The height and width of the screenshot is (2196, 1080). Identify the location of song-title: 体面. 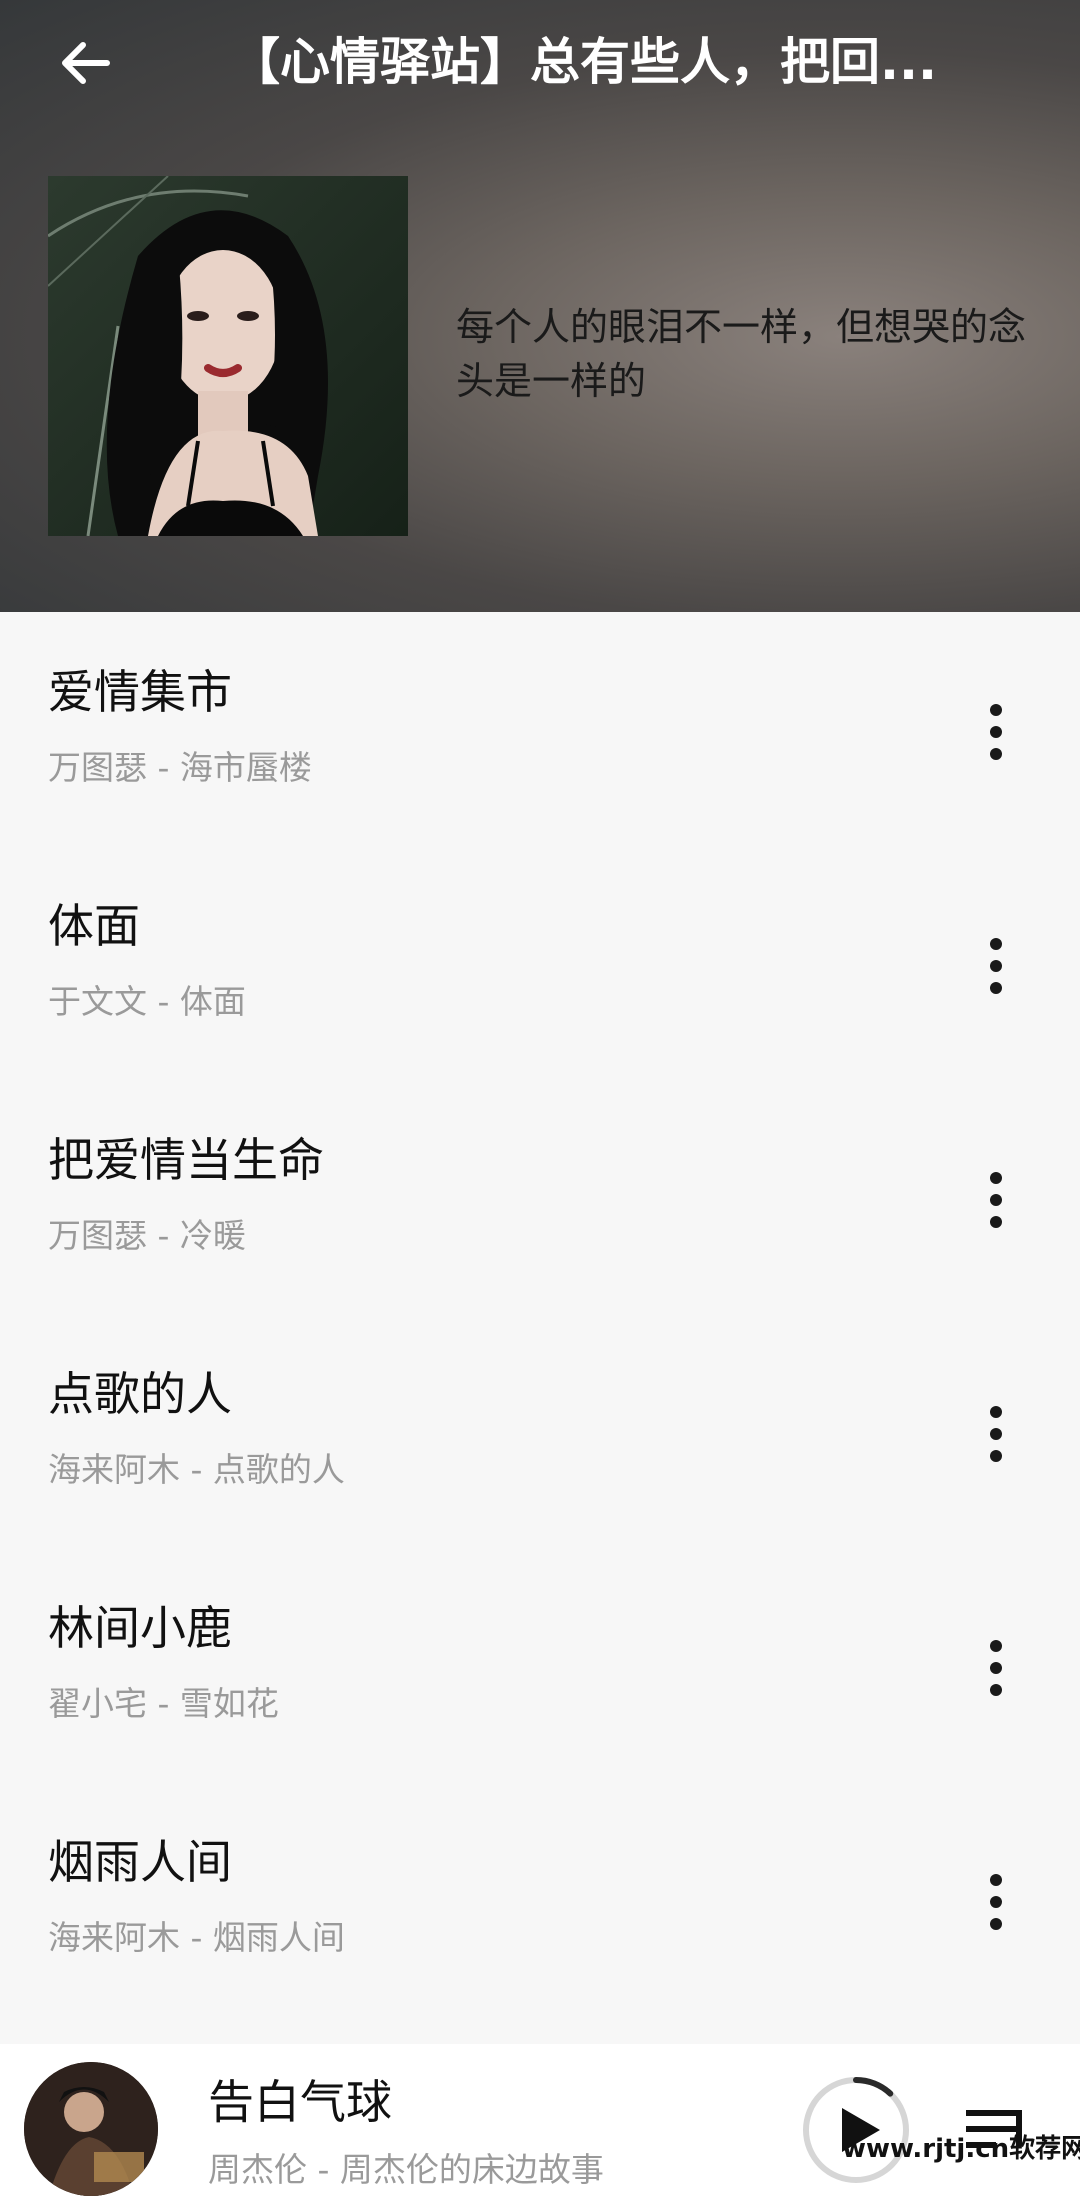
(94, 926).